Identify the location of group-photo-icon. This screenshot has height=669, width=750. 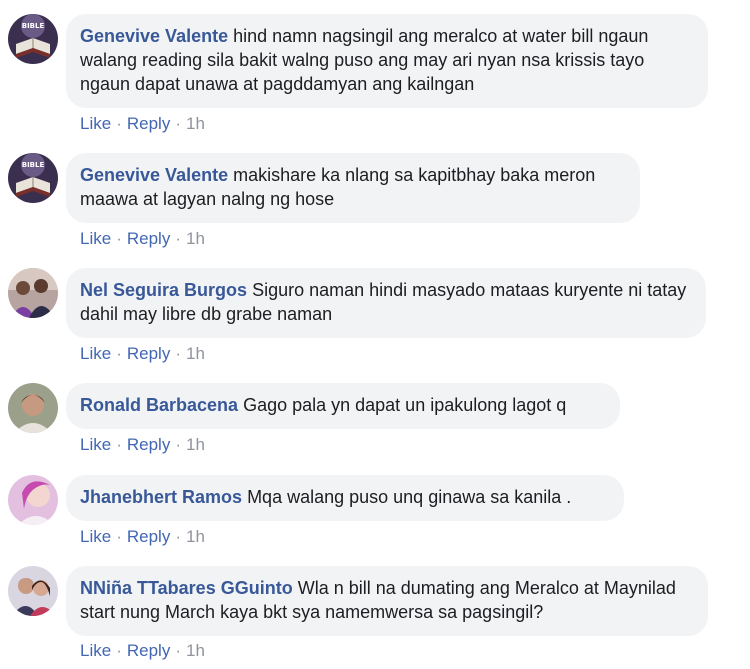
(33, 293).